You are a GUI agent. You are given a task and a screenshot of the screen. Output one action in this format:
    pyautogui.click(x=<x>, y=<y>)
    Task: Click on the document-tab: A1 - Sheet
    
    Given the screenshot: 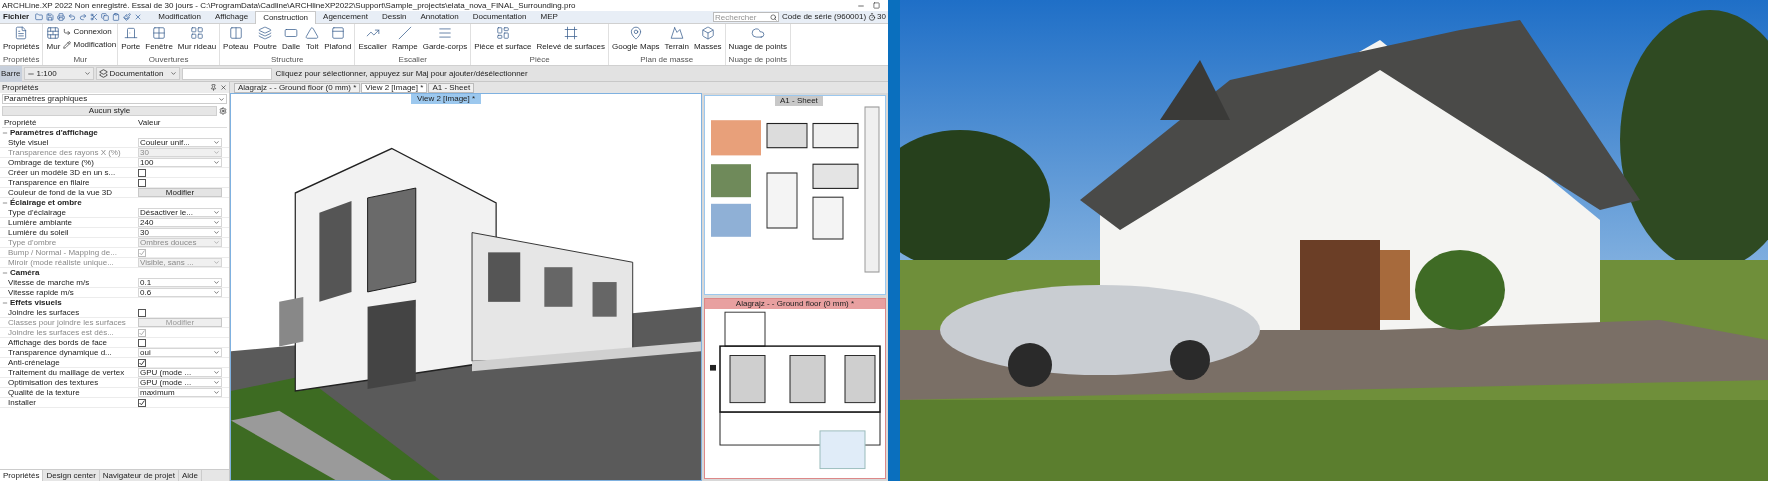 What is the action you would take?
    pyautogui.click(x=451, y=88)
    